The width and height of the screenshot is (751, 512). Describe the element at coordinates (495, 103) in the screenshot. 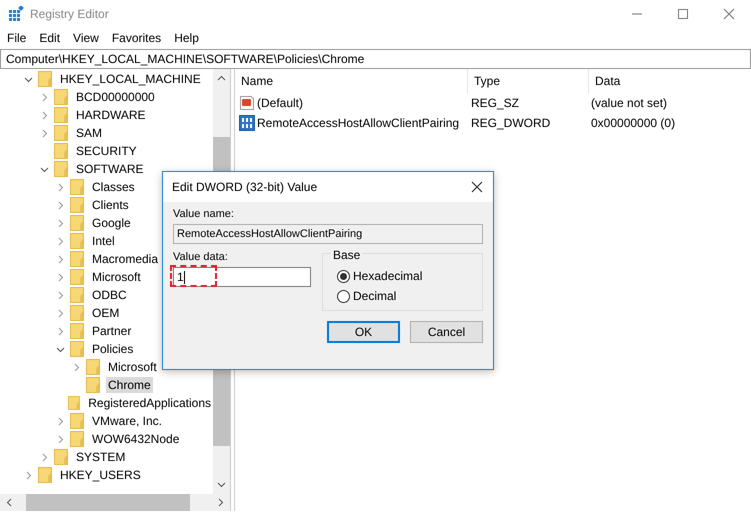

I see `value-type: REG_SZ` at that location.